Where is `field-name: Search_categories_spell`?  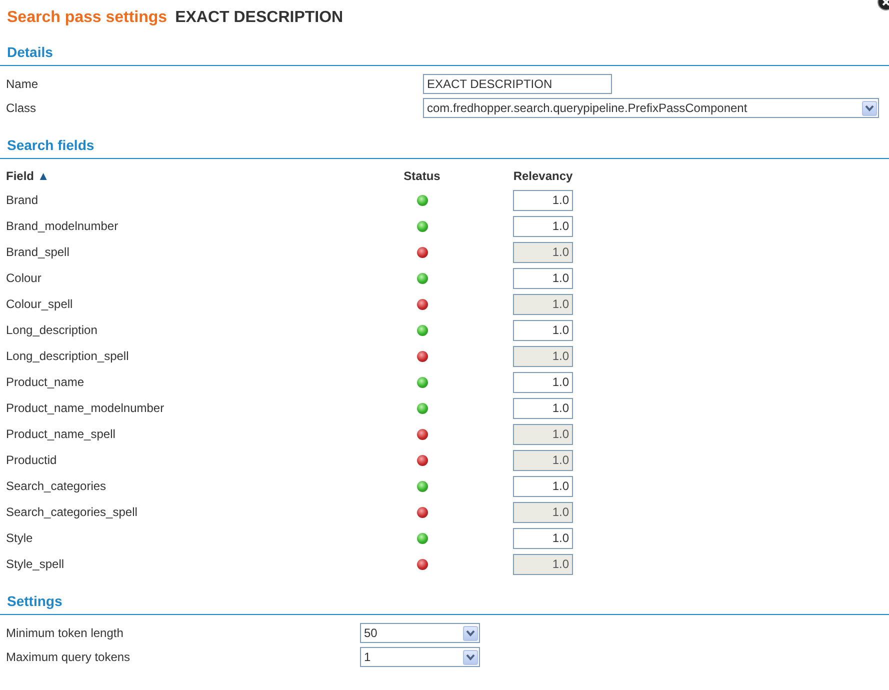 field-name: Search_categories_spell is located at coordinates (72, 512).